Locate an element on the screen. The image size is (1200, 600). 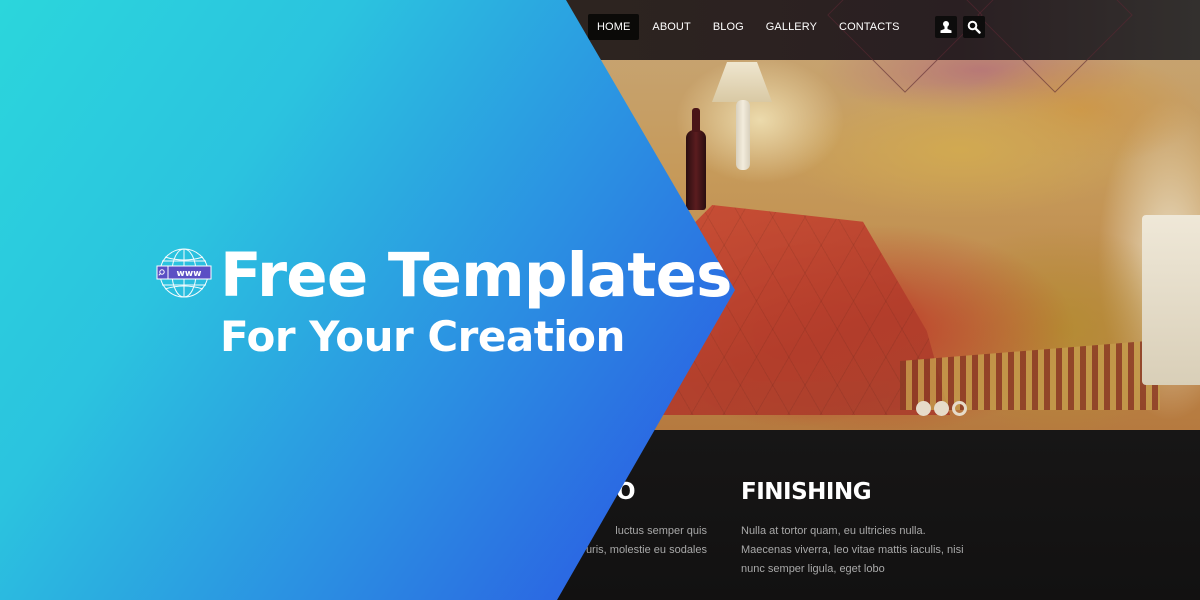
user-button is located at coordinates (946, 27).